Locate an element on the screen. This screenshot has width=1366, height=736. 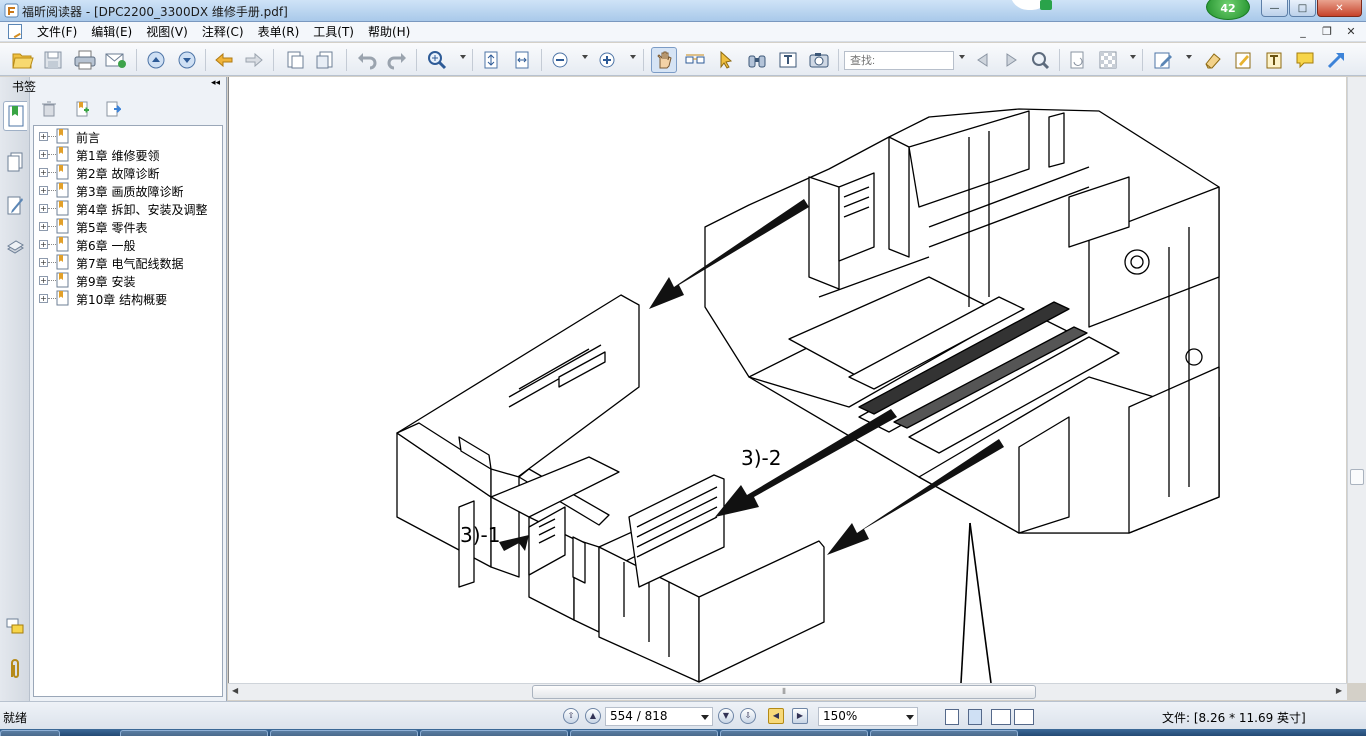
select-text-button is located at coordinates (695, 60).